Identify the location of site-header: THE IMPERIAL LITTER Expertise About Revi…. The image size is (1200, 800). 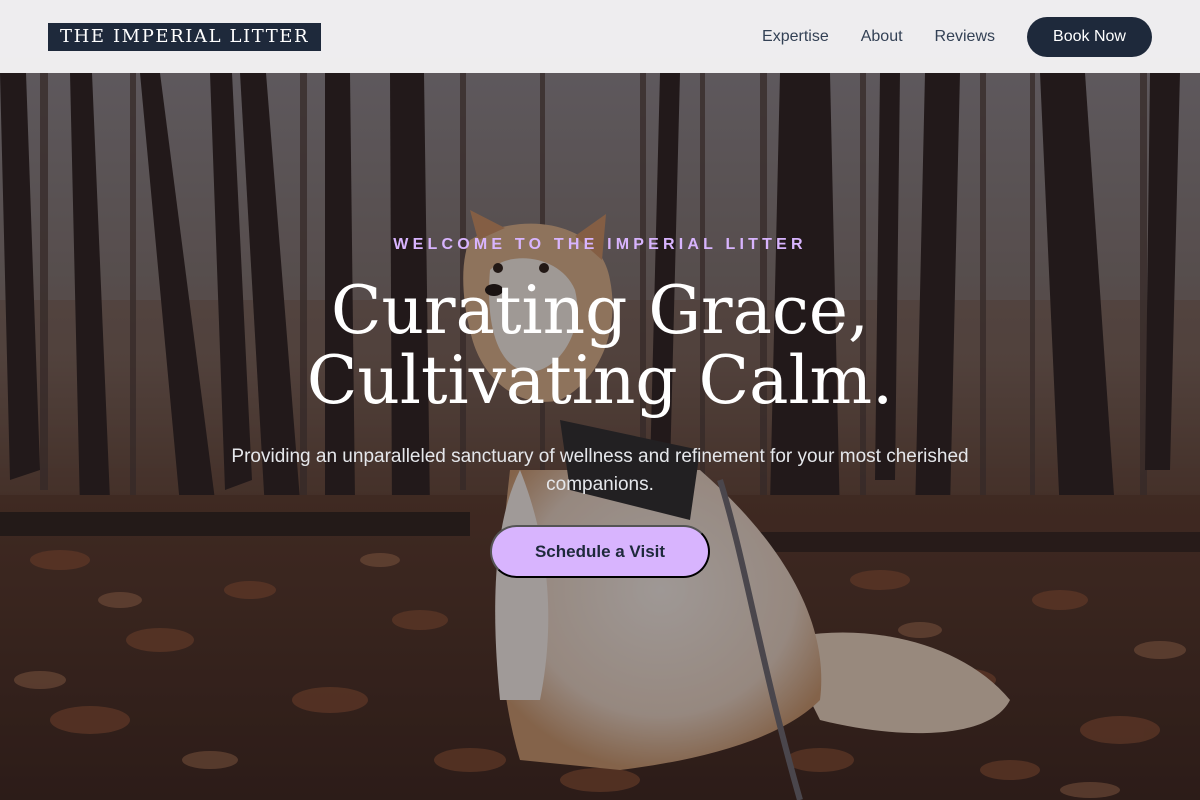
(600, 36).